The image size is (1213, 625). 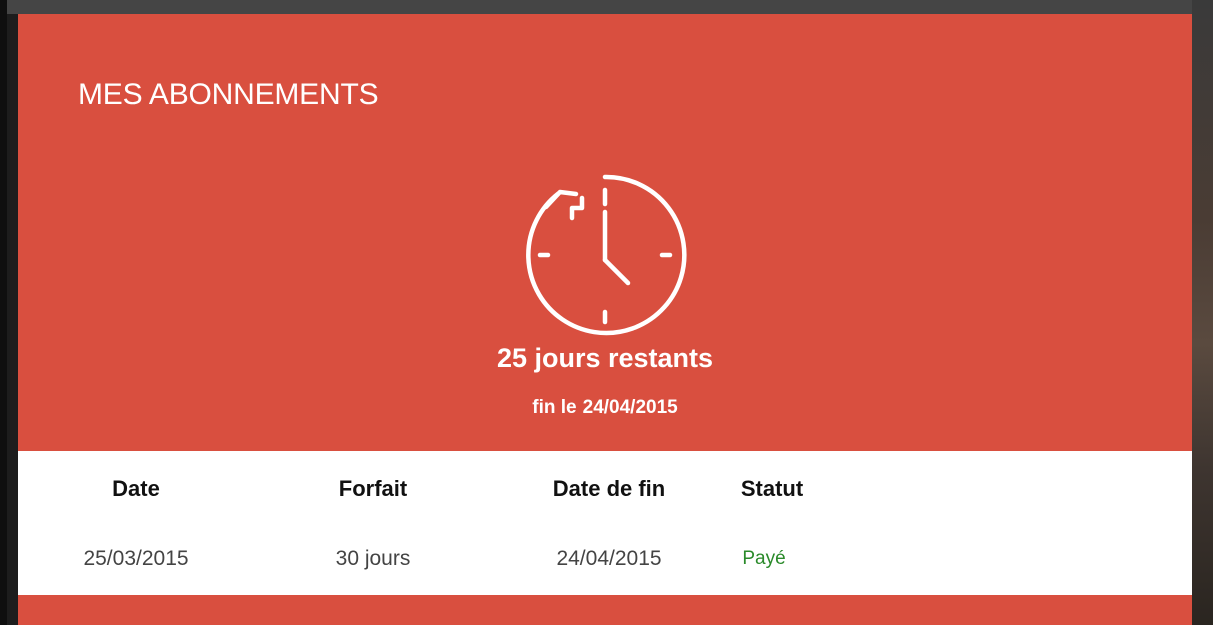 What do you see at coordinates (764, 558) in the screenshot?
I see `status-badge: Payé` at bounding box center [764, 558].